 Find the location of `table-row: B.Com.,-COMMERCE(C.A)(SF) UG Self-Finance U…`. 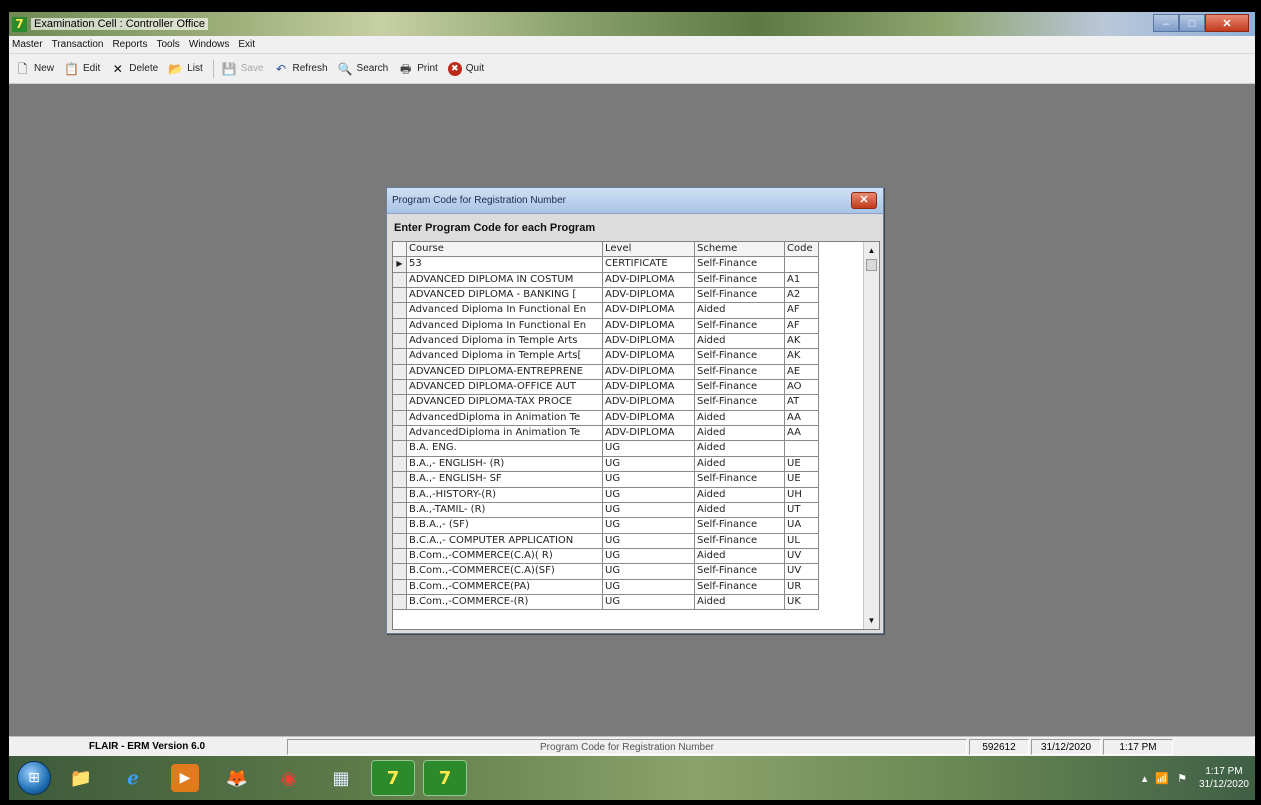

table-row: B.Com.,-COMMERCE(C.A)(SF) UG Self-Finance U… is located at coordinates (606, 572).